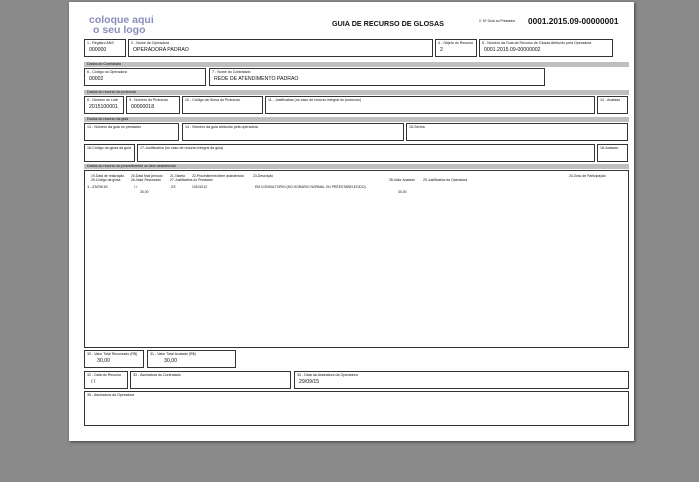 This screenshot has height=482, width=699. Describe the element at coordinates (107, 72) in the screenshot. I see `field-label: 6 - Código na Operadora` at that location.